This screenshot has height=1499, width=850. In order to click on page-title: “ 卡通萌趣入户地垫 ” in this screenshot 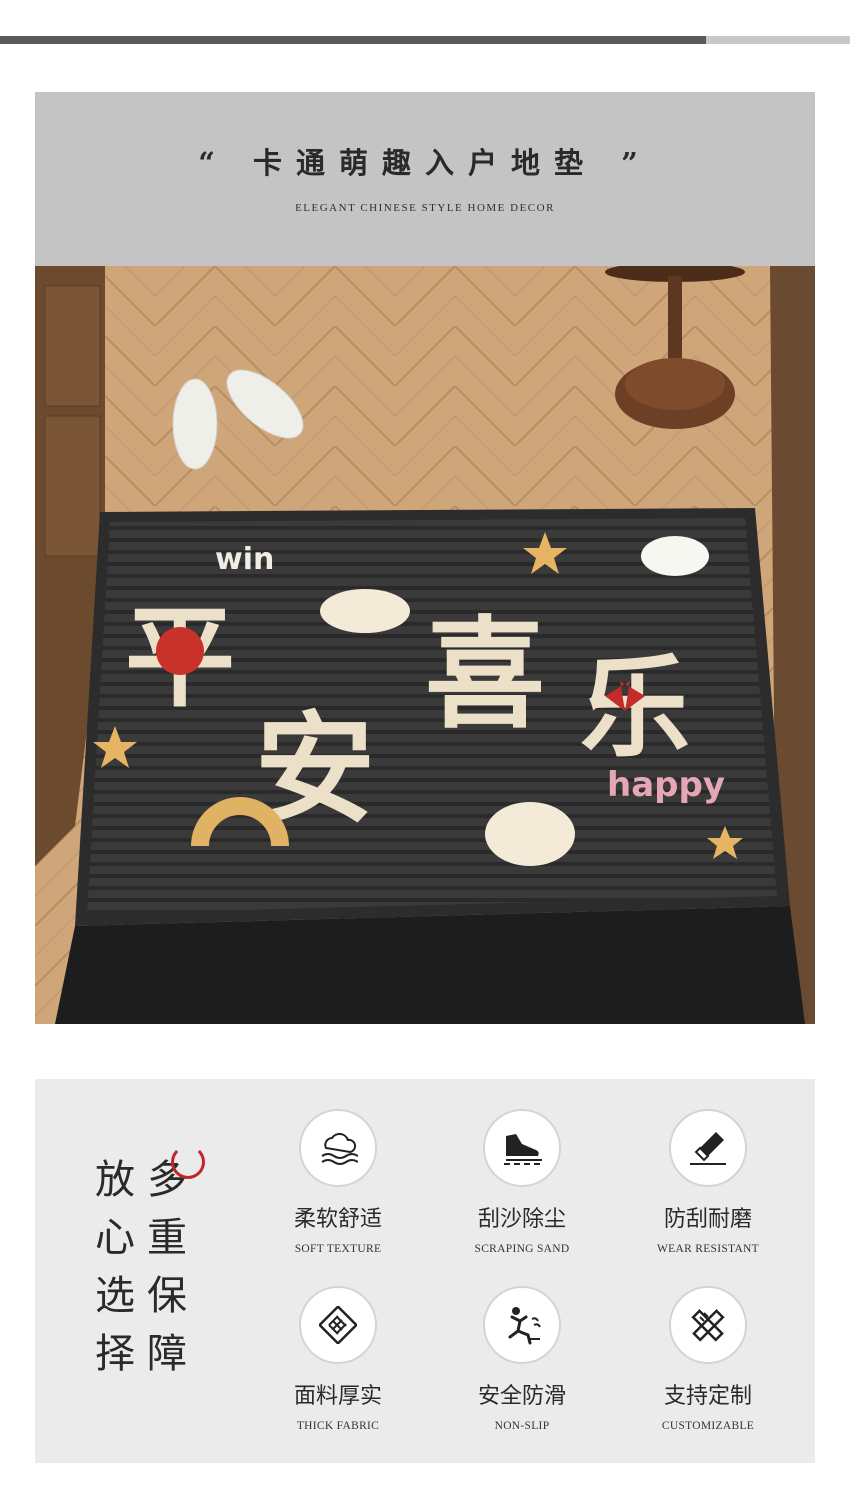, I will do `click(425, 163)`.